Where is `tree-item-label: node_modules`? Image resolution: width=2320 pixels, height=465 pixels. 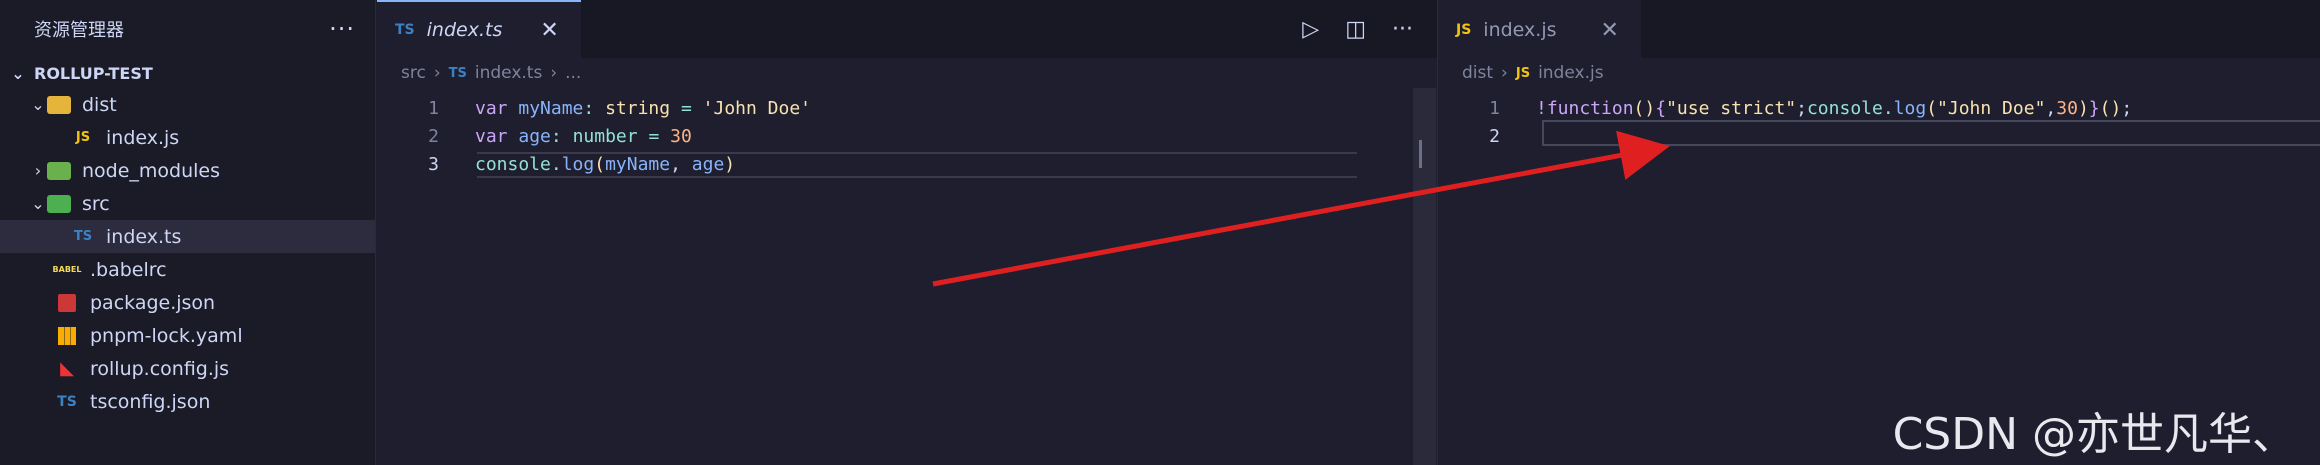 tree-item-label: node_modules is located at coordinates (151, 170).